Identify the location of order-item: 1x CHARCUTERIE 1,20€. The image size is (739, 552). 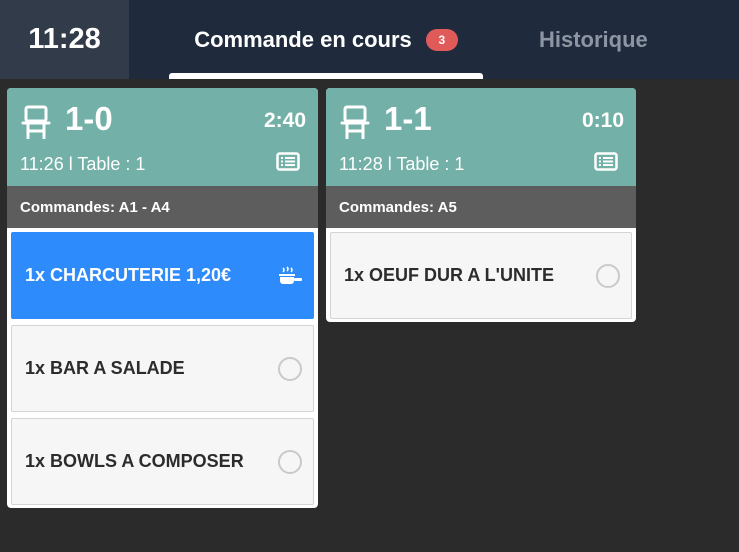
(162, 275).